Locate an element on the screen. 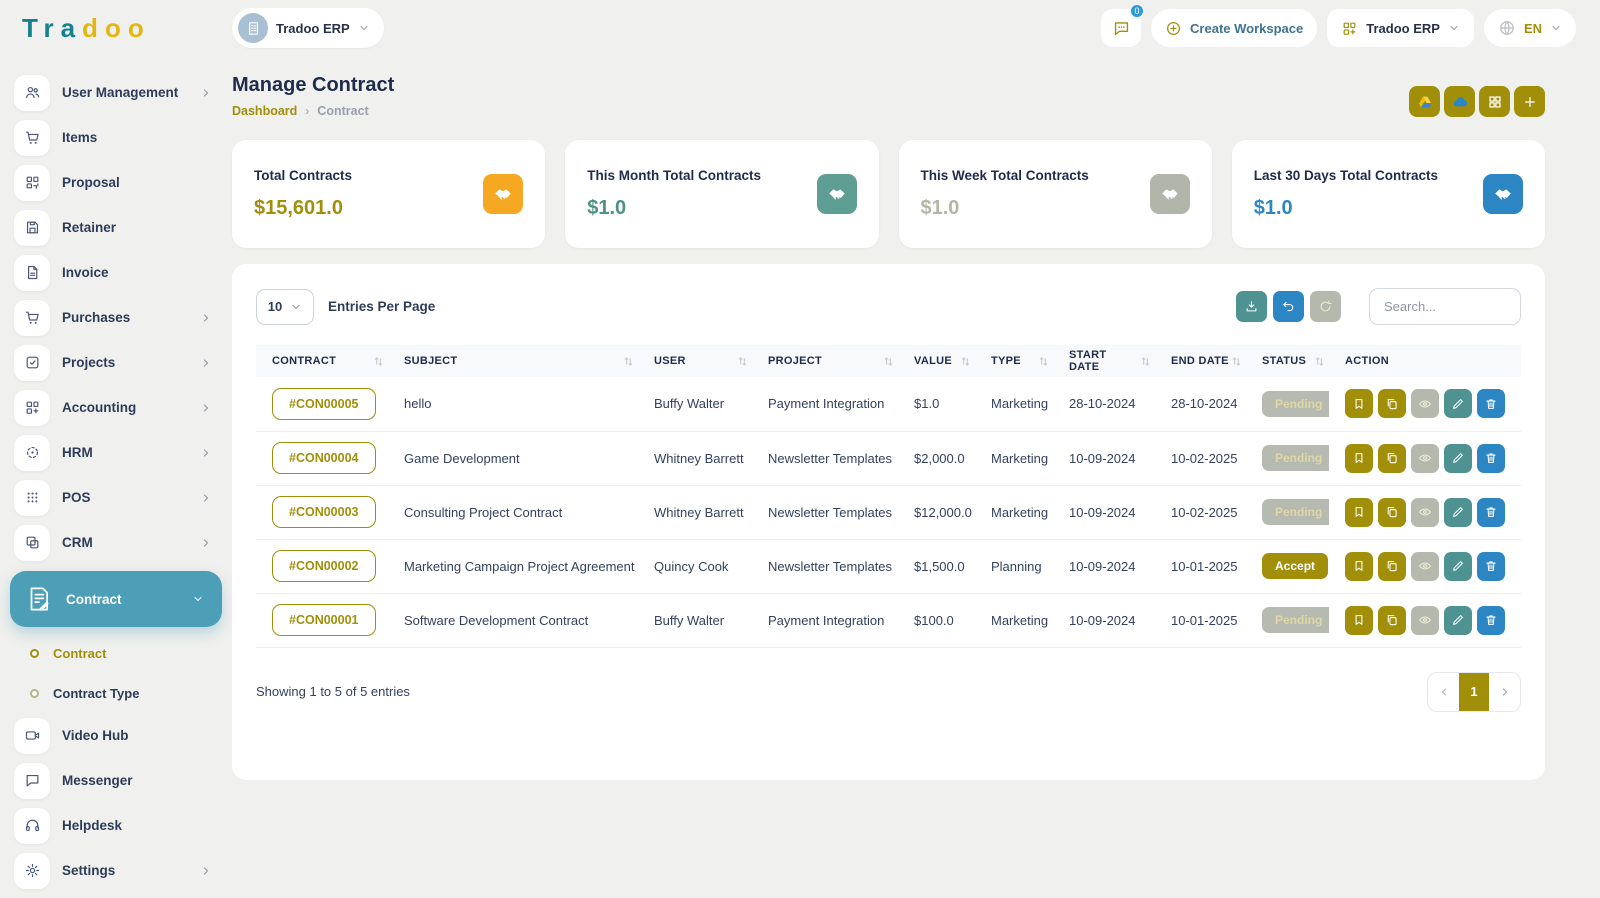 The image size is (1600, 898). cell-user: Whitney Barrett is located at coordinates (695, 512).